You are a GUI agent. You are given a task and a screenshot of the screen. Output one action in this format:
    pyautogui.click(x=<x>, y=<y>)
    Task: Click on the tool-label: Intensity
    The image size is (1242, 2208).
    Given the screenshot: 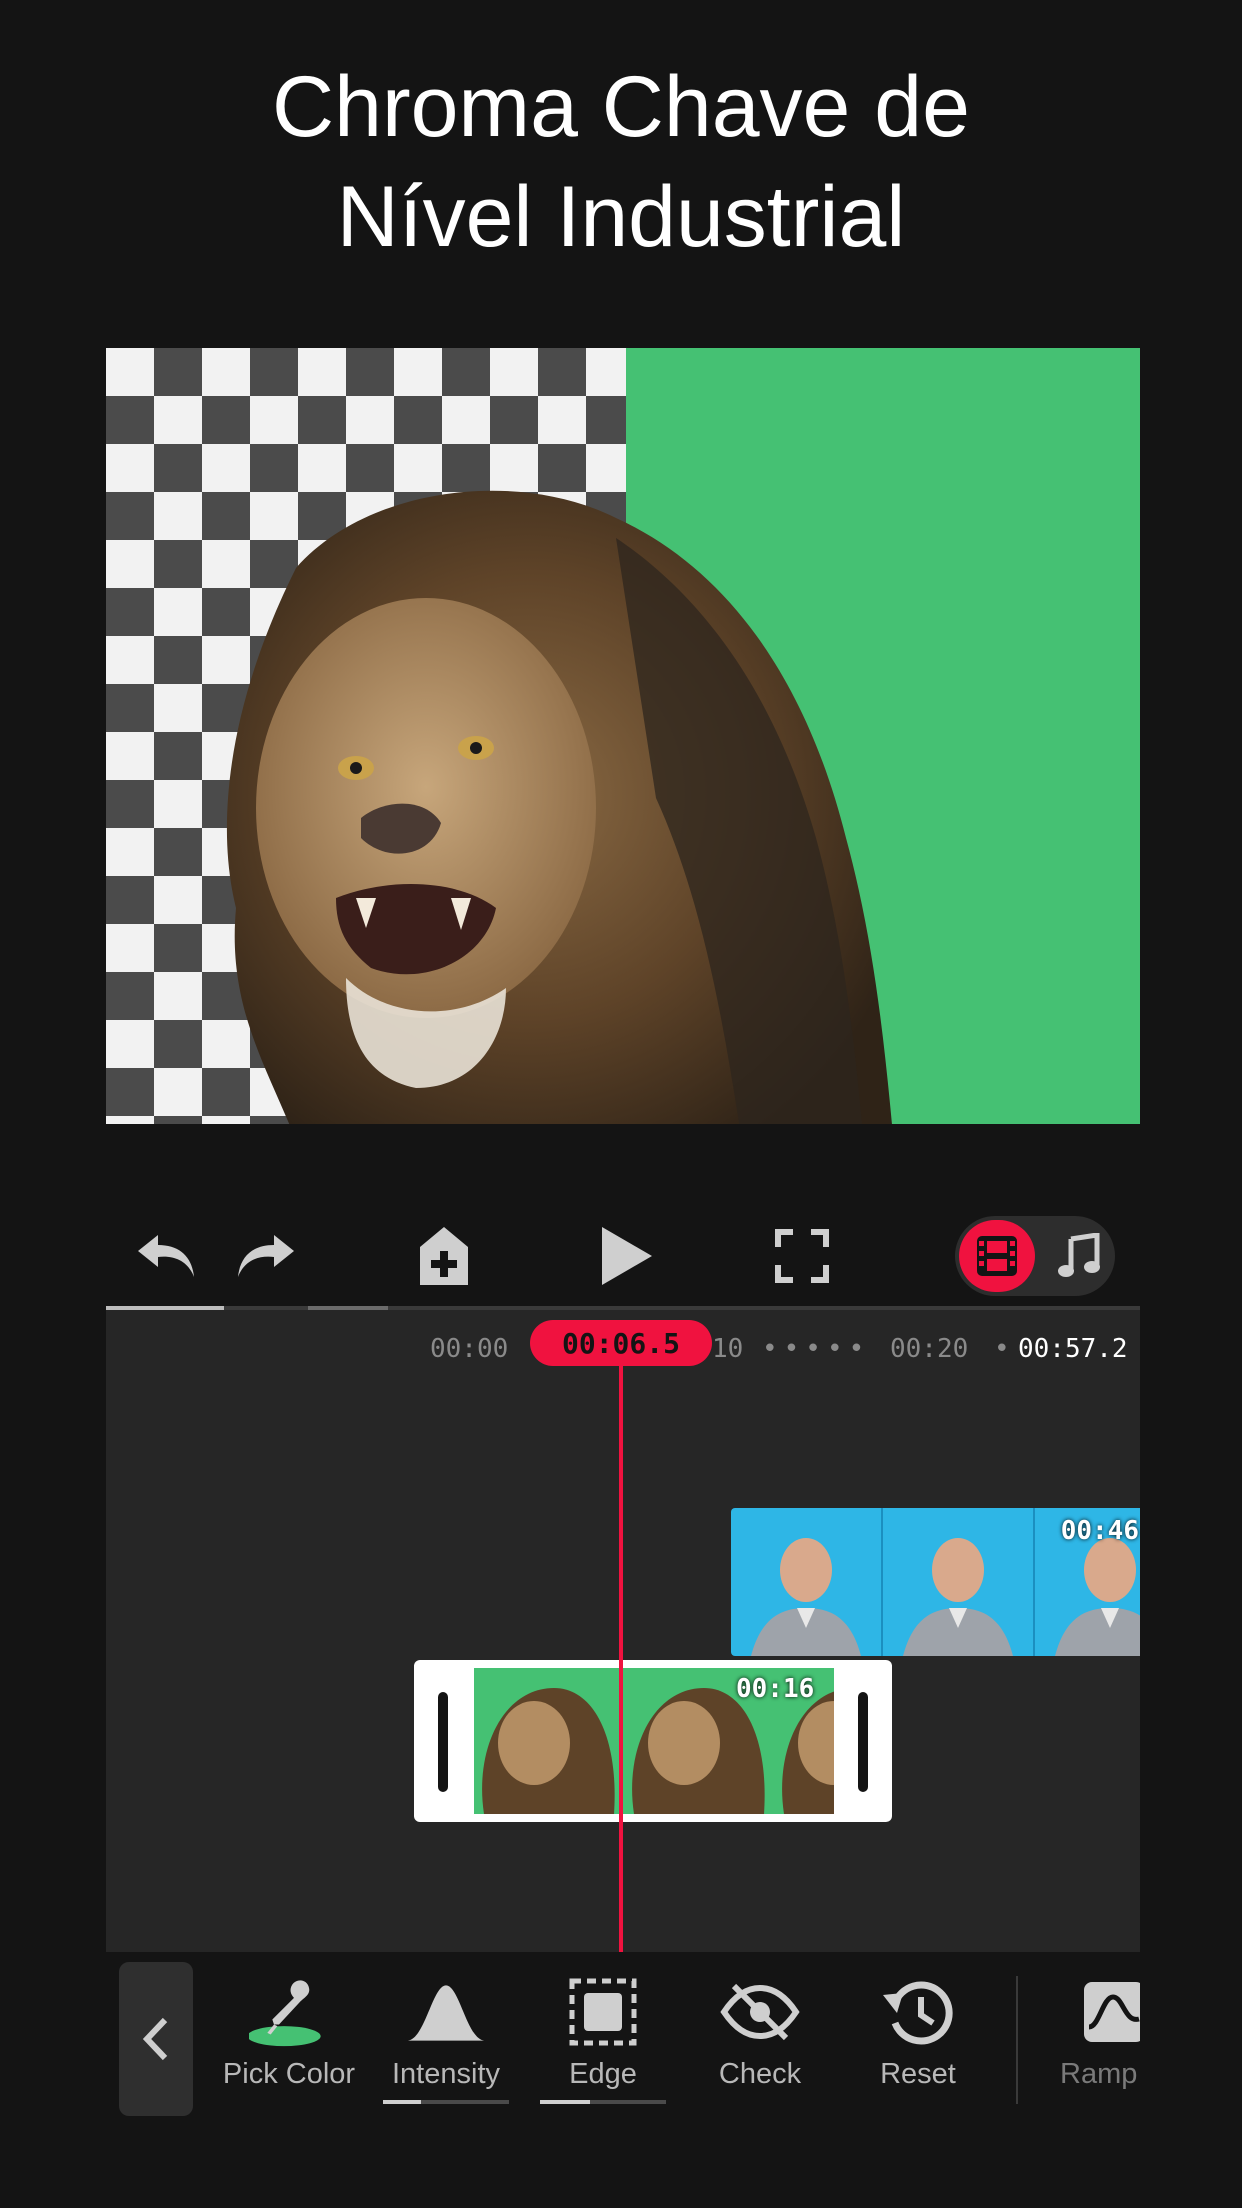 What is the action you would take?
    pyautogui.click(x=446, y=2074)
    